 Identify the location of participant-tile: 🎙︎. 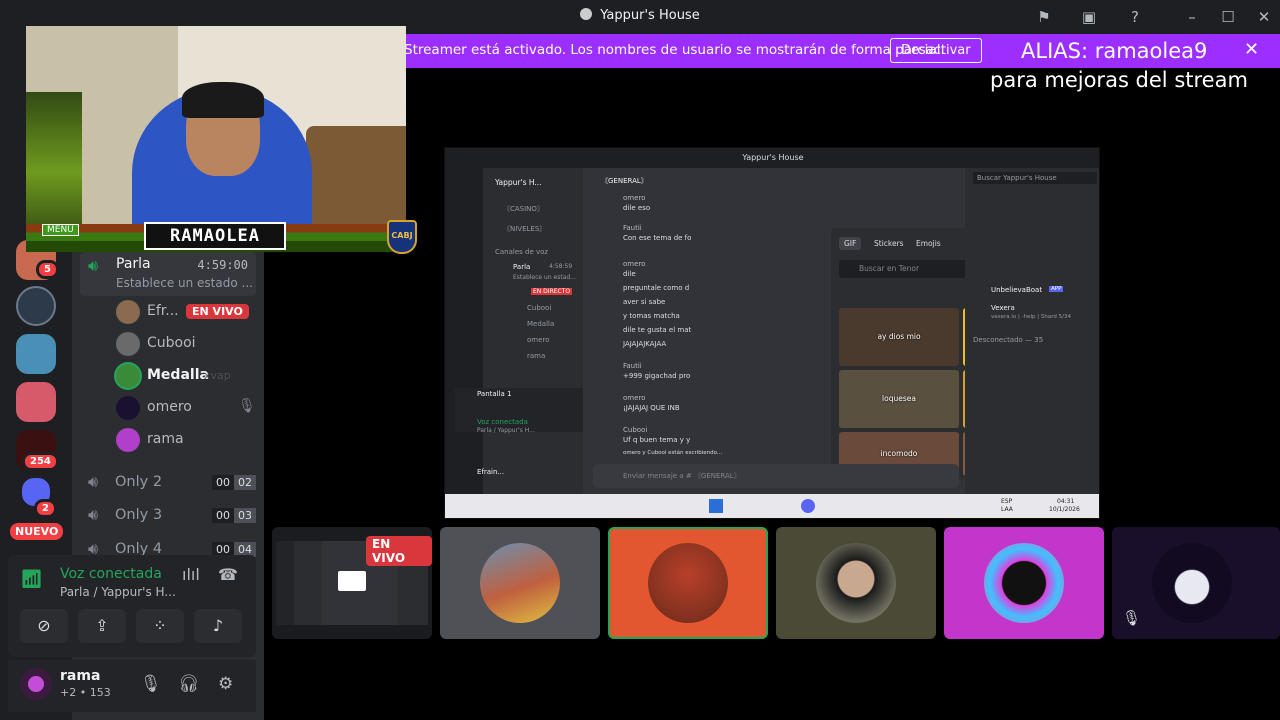
(1196, 583).